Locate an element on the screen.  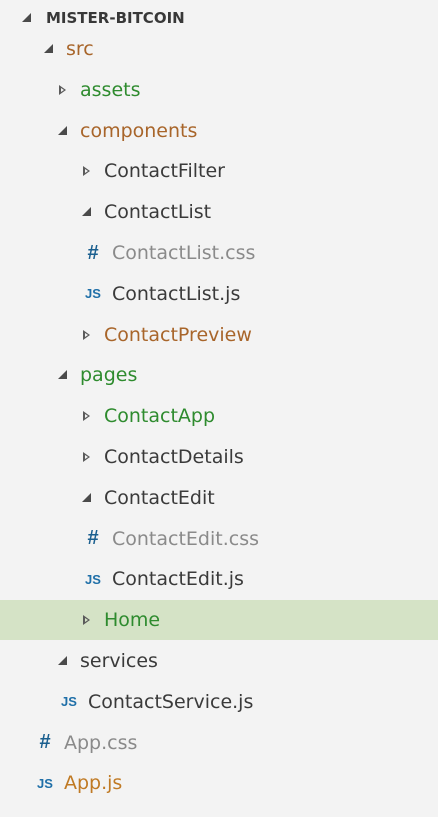
folder-contactdetails: ContactDetails is located at coordinates (219, 457).